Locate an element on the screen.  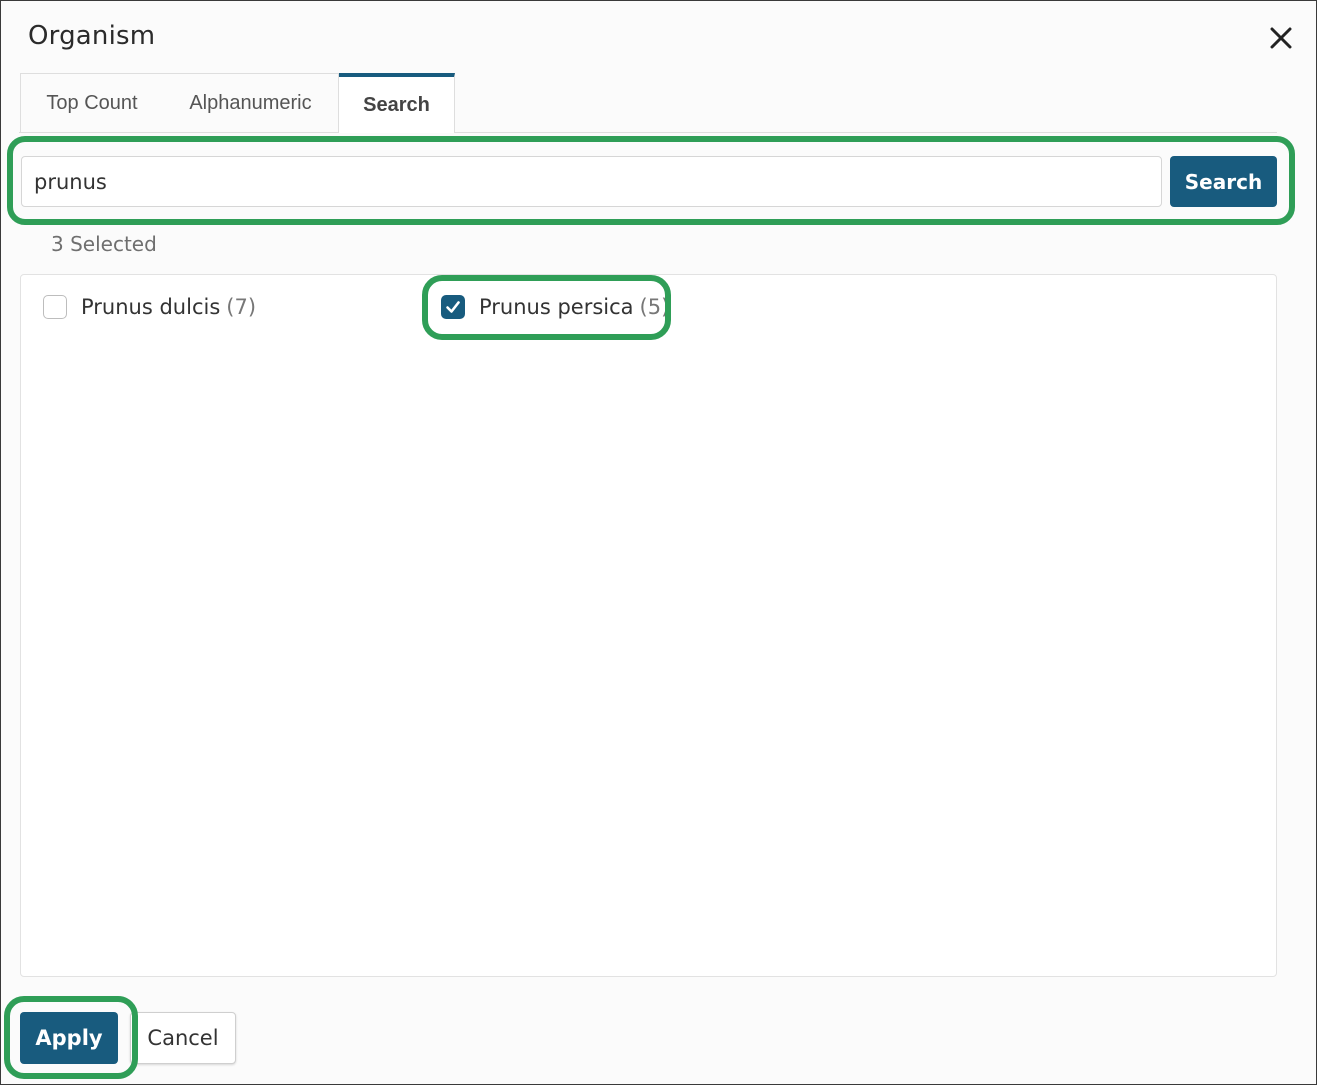
tabs-divider is located at coordinates (648, 132).